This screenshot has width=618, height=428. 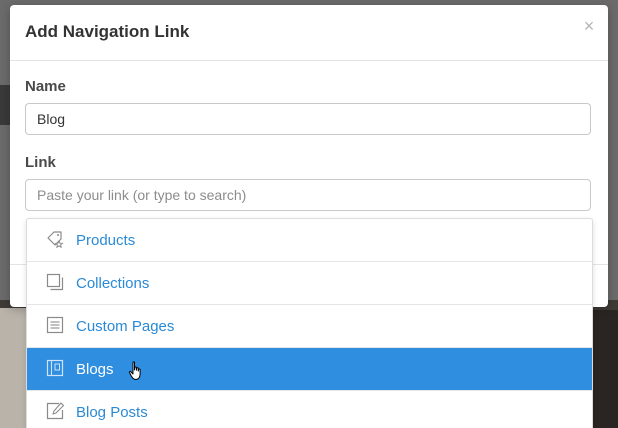 I want to click on dropdown-item-label: Products, so click(x=106, y=240).